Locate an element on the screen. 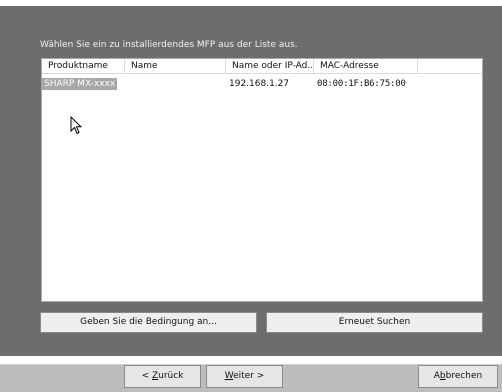 This screenshot has height=392, width=502. cell-mac: 08:00:1F:B6:75:00 is located at coordinates (361, 84).